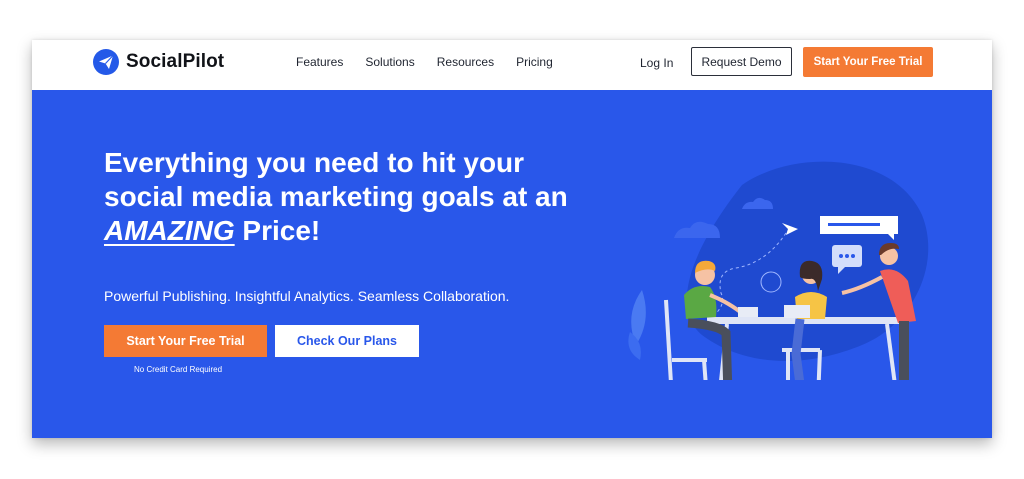 The image size is (1024, 479). What do you see at coordinates (891, 351) in the screenshot?
I see `table-leg` at bounding box center [891, 351].